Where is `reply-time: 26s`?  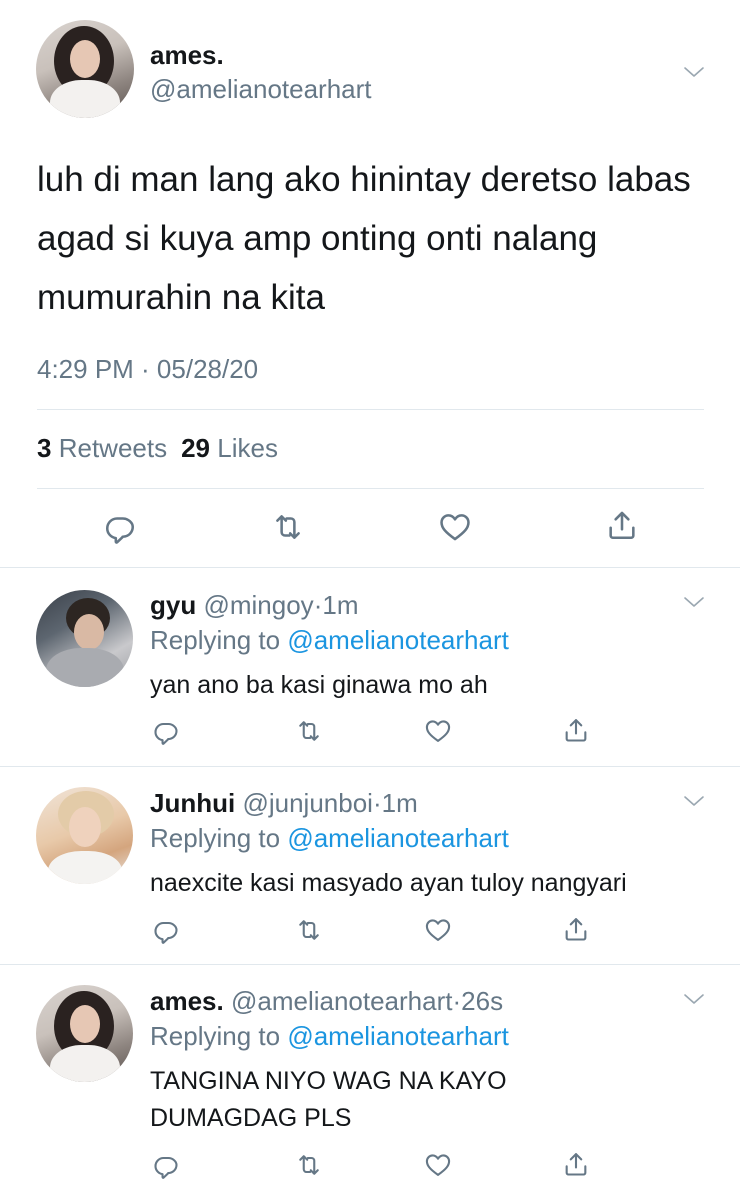
reply-time: 26s is located at coordinates (482, 1001).